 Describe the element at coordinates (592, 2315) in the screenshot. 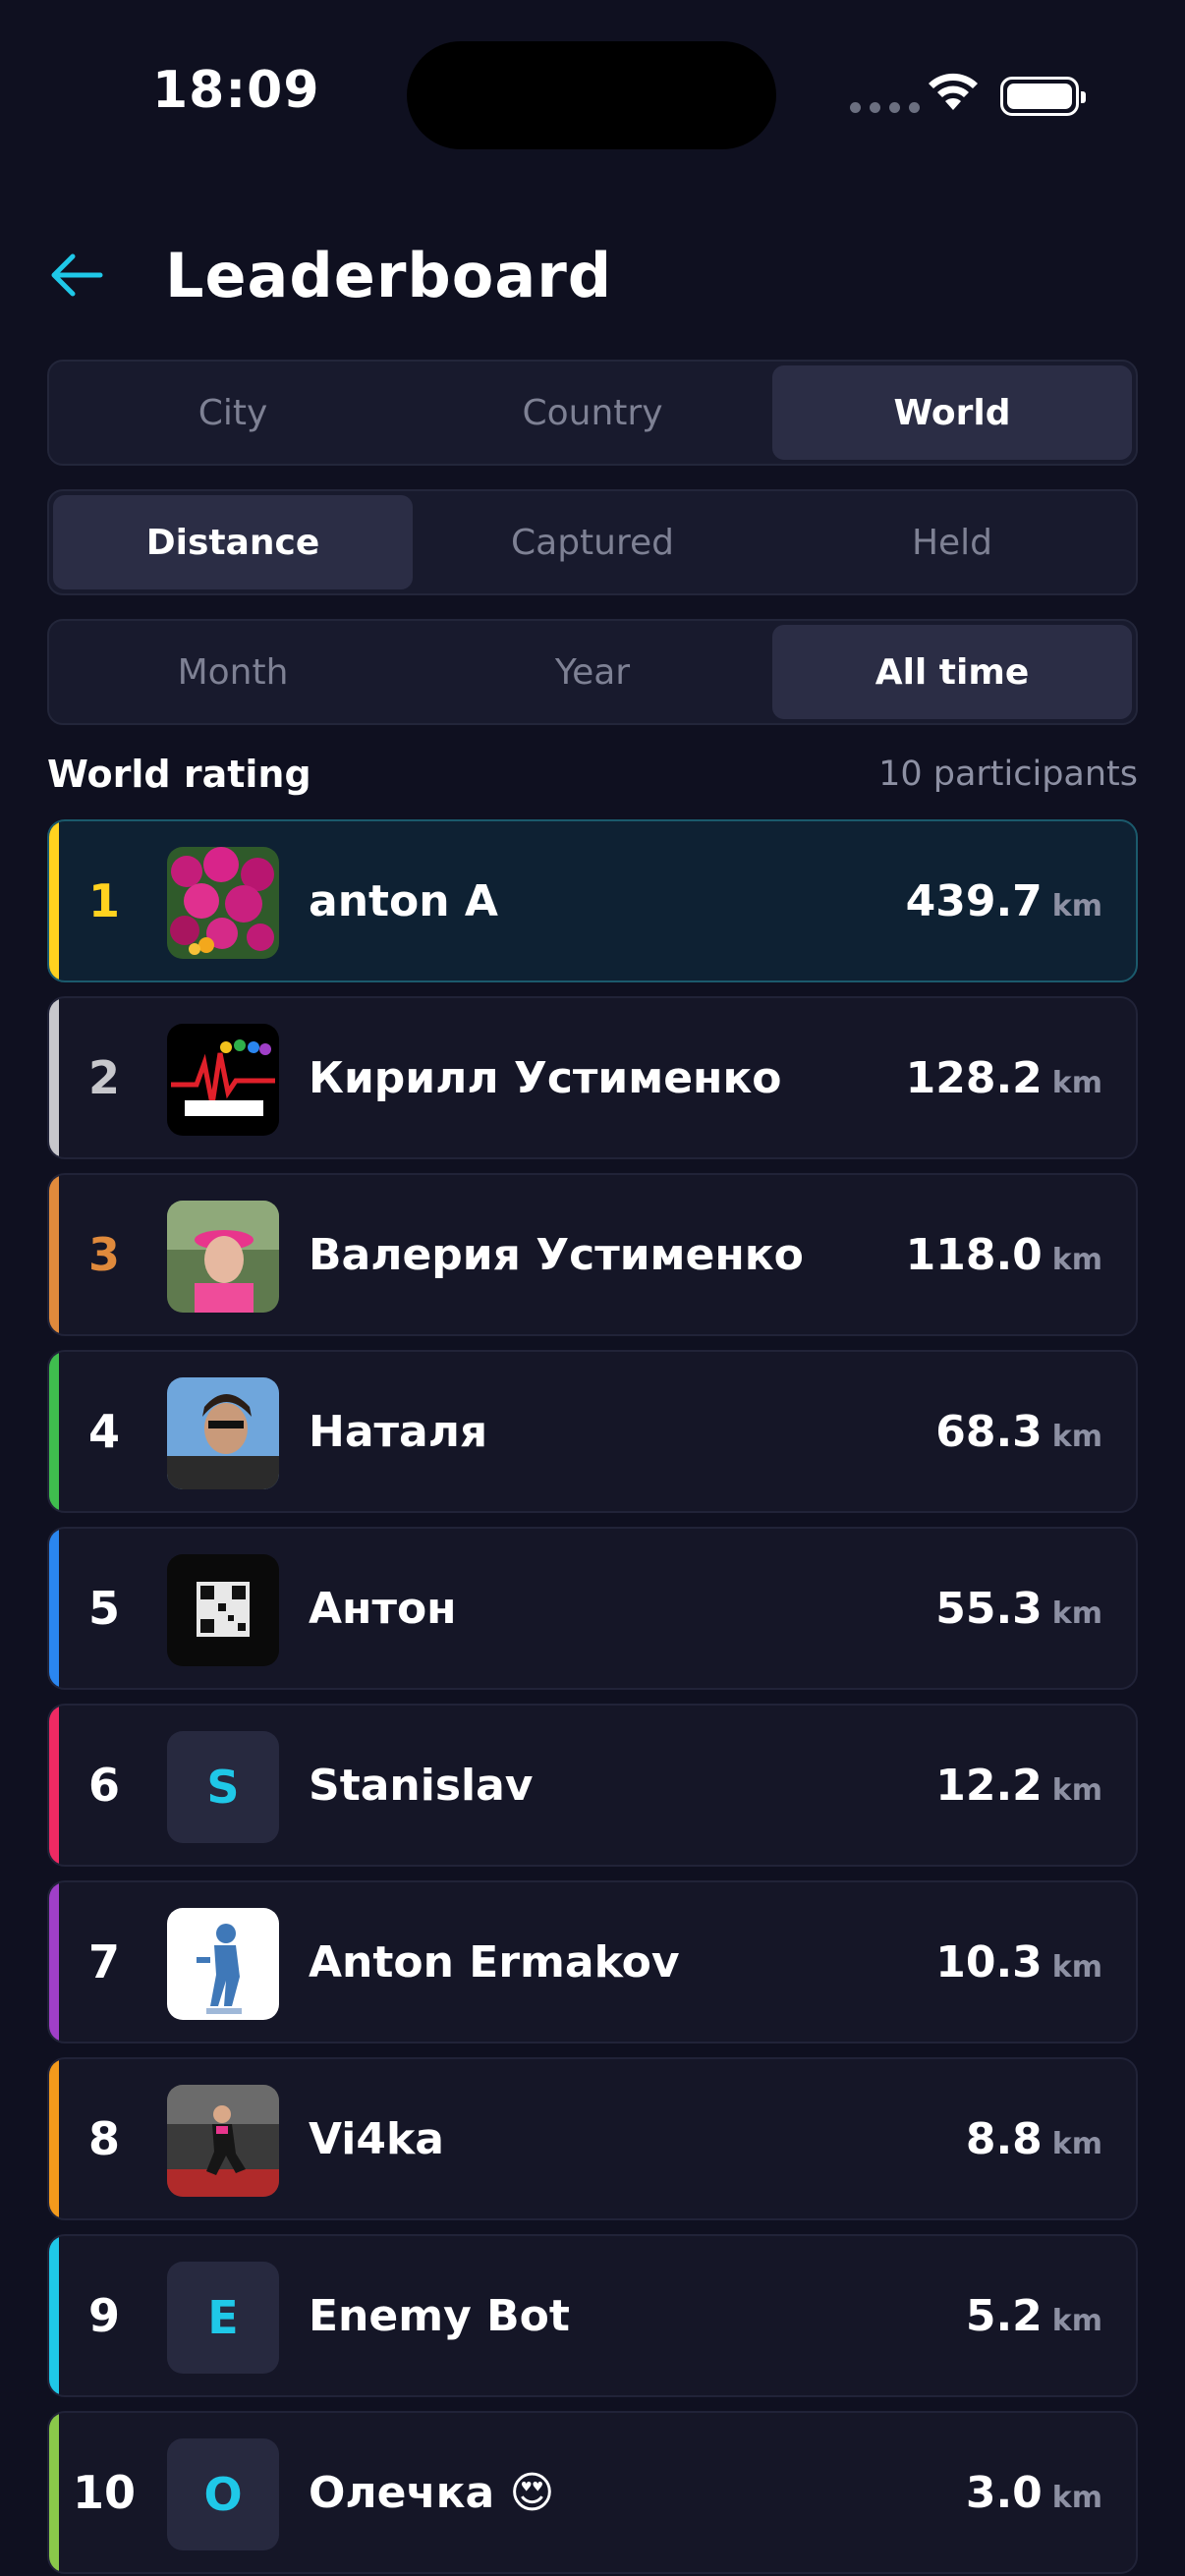

I see `leaderboard-row: 9 E Enemy Bot 5.2 km` at that location.